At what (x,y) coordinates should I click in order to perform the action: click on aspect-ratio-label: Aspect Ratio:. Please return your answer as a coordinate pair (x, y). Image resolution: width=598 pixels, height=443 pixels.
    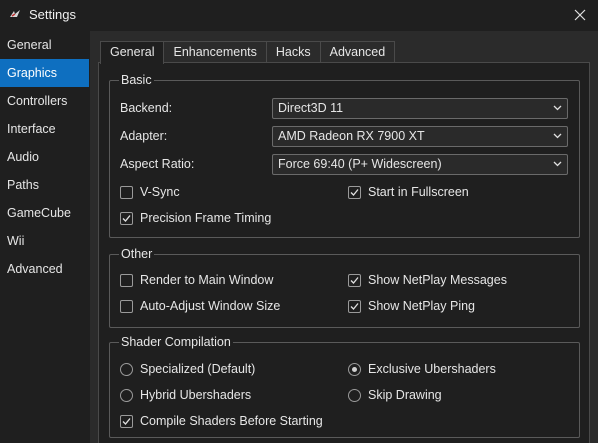
    Looking at the image, I should click on (157, 164).